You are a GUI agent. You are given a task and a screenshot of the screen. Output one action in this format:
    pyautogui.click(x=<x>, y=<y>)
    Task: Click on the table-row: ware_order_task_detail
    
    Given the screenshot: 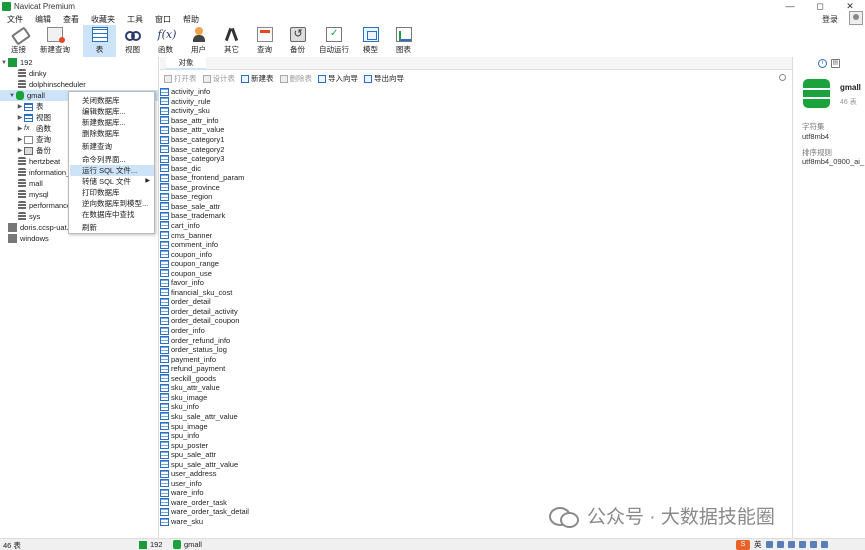 What is the action you would take?
    pyautogui.click(x=204, y=512)
    